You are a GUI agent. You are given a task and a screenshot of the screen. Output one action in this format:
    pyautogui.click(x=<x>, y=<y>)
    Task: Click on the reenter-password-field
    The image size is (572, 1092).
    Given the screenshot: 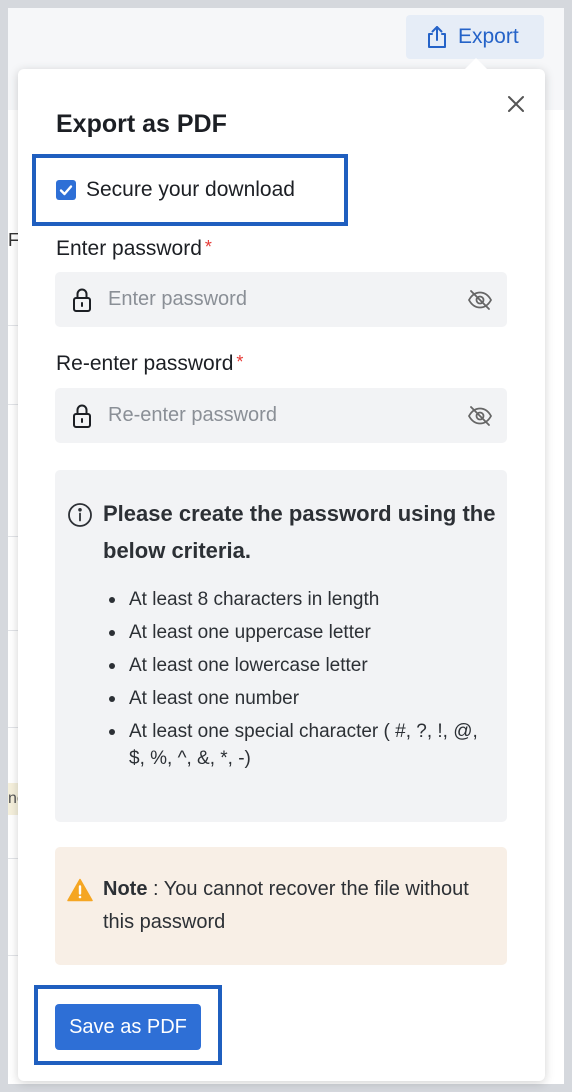 What is the action you would take?
    pyautogui.click(x=281, y=415)
    